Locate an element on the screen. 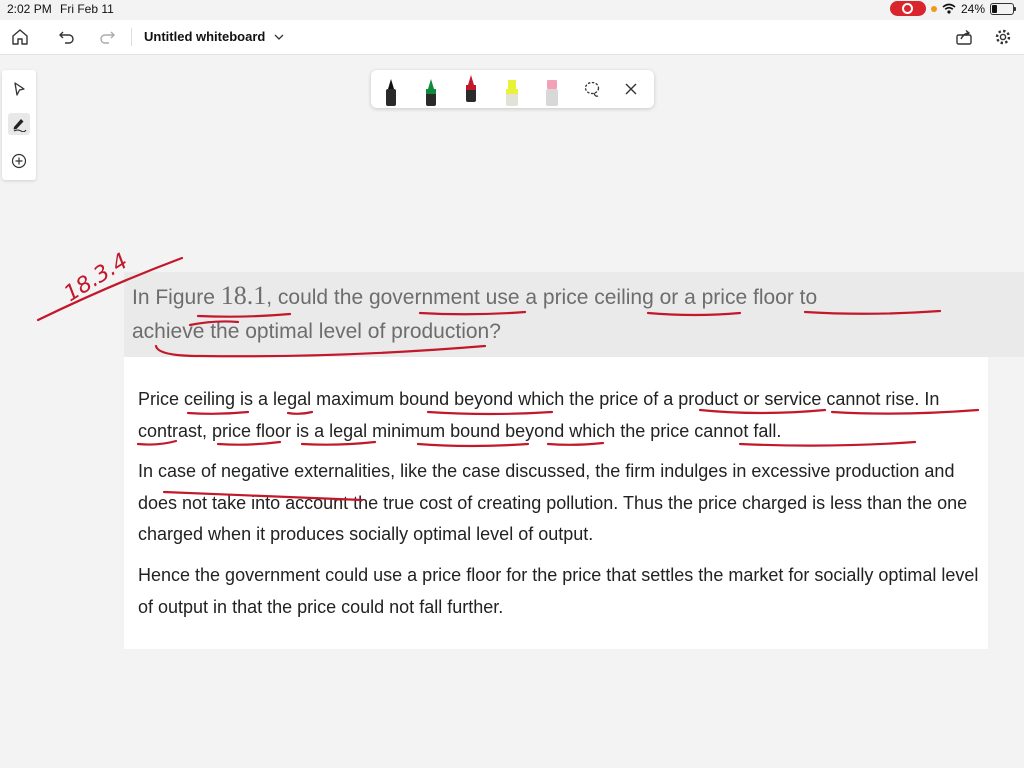  status-bar: 2:02 PM Fri Feb 11 24% is located at coordinates (512, 9).